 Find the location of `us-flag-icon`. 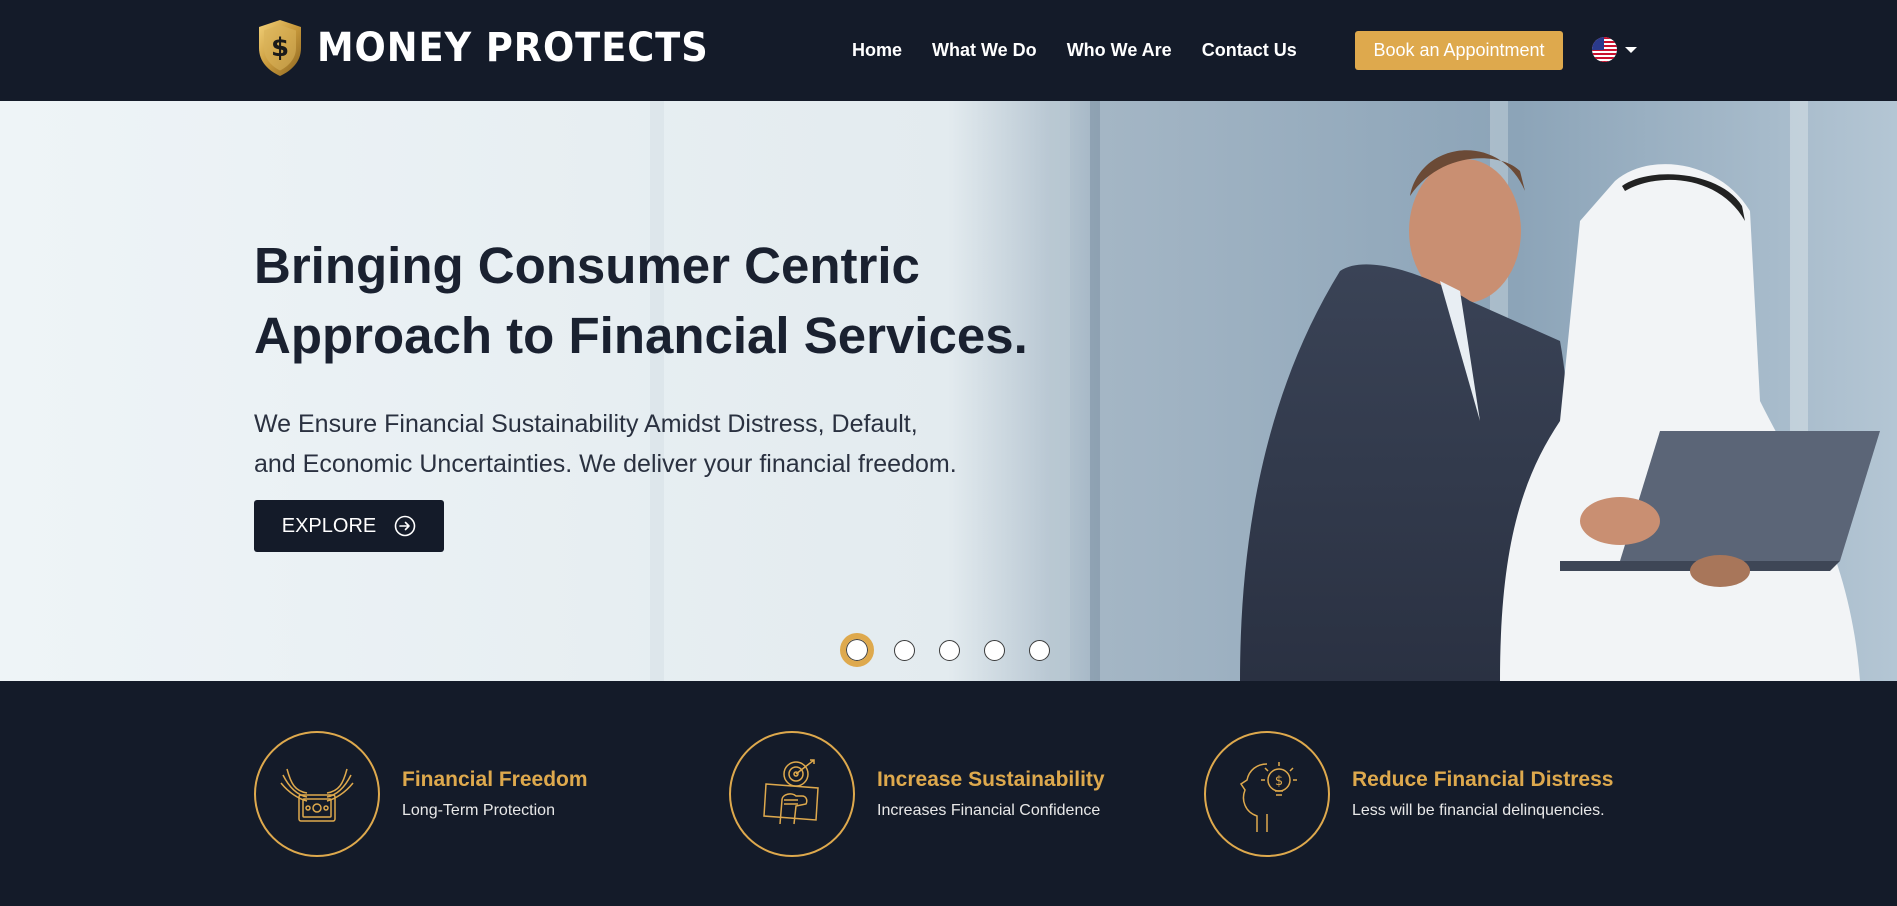

us-flag-icon is located at coordinates (1604, 49).